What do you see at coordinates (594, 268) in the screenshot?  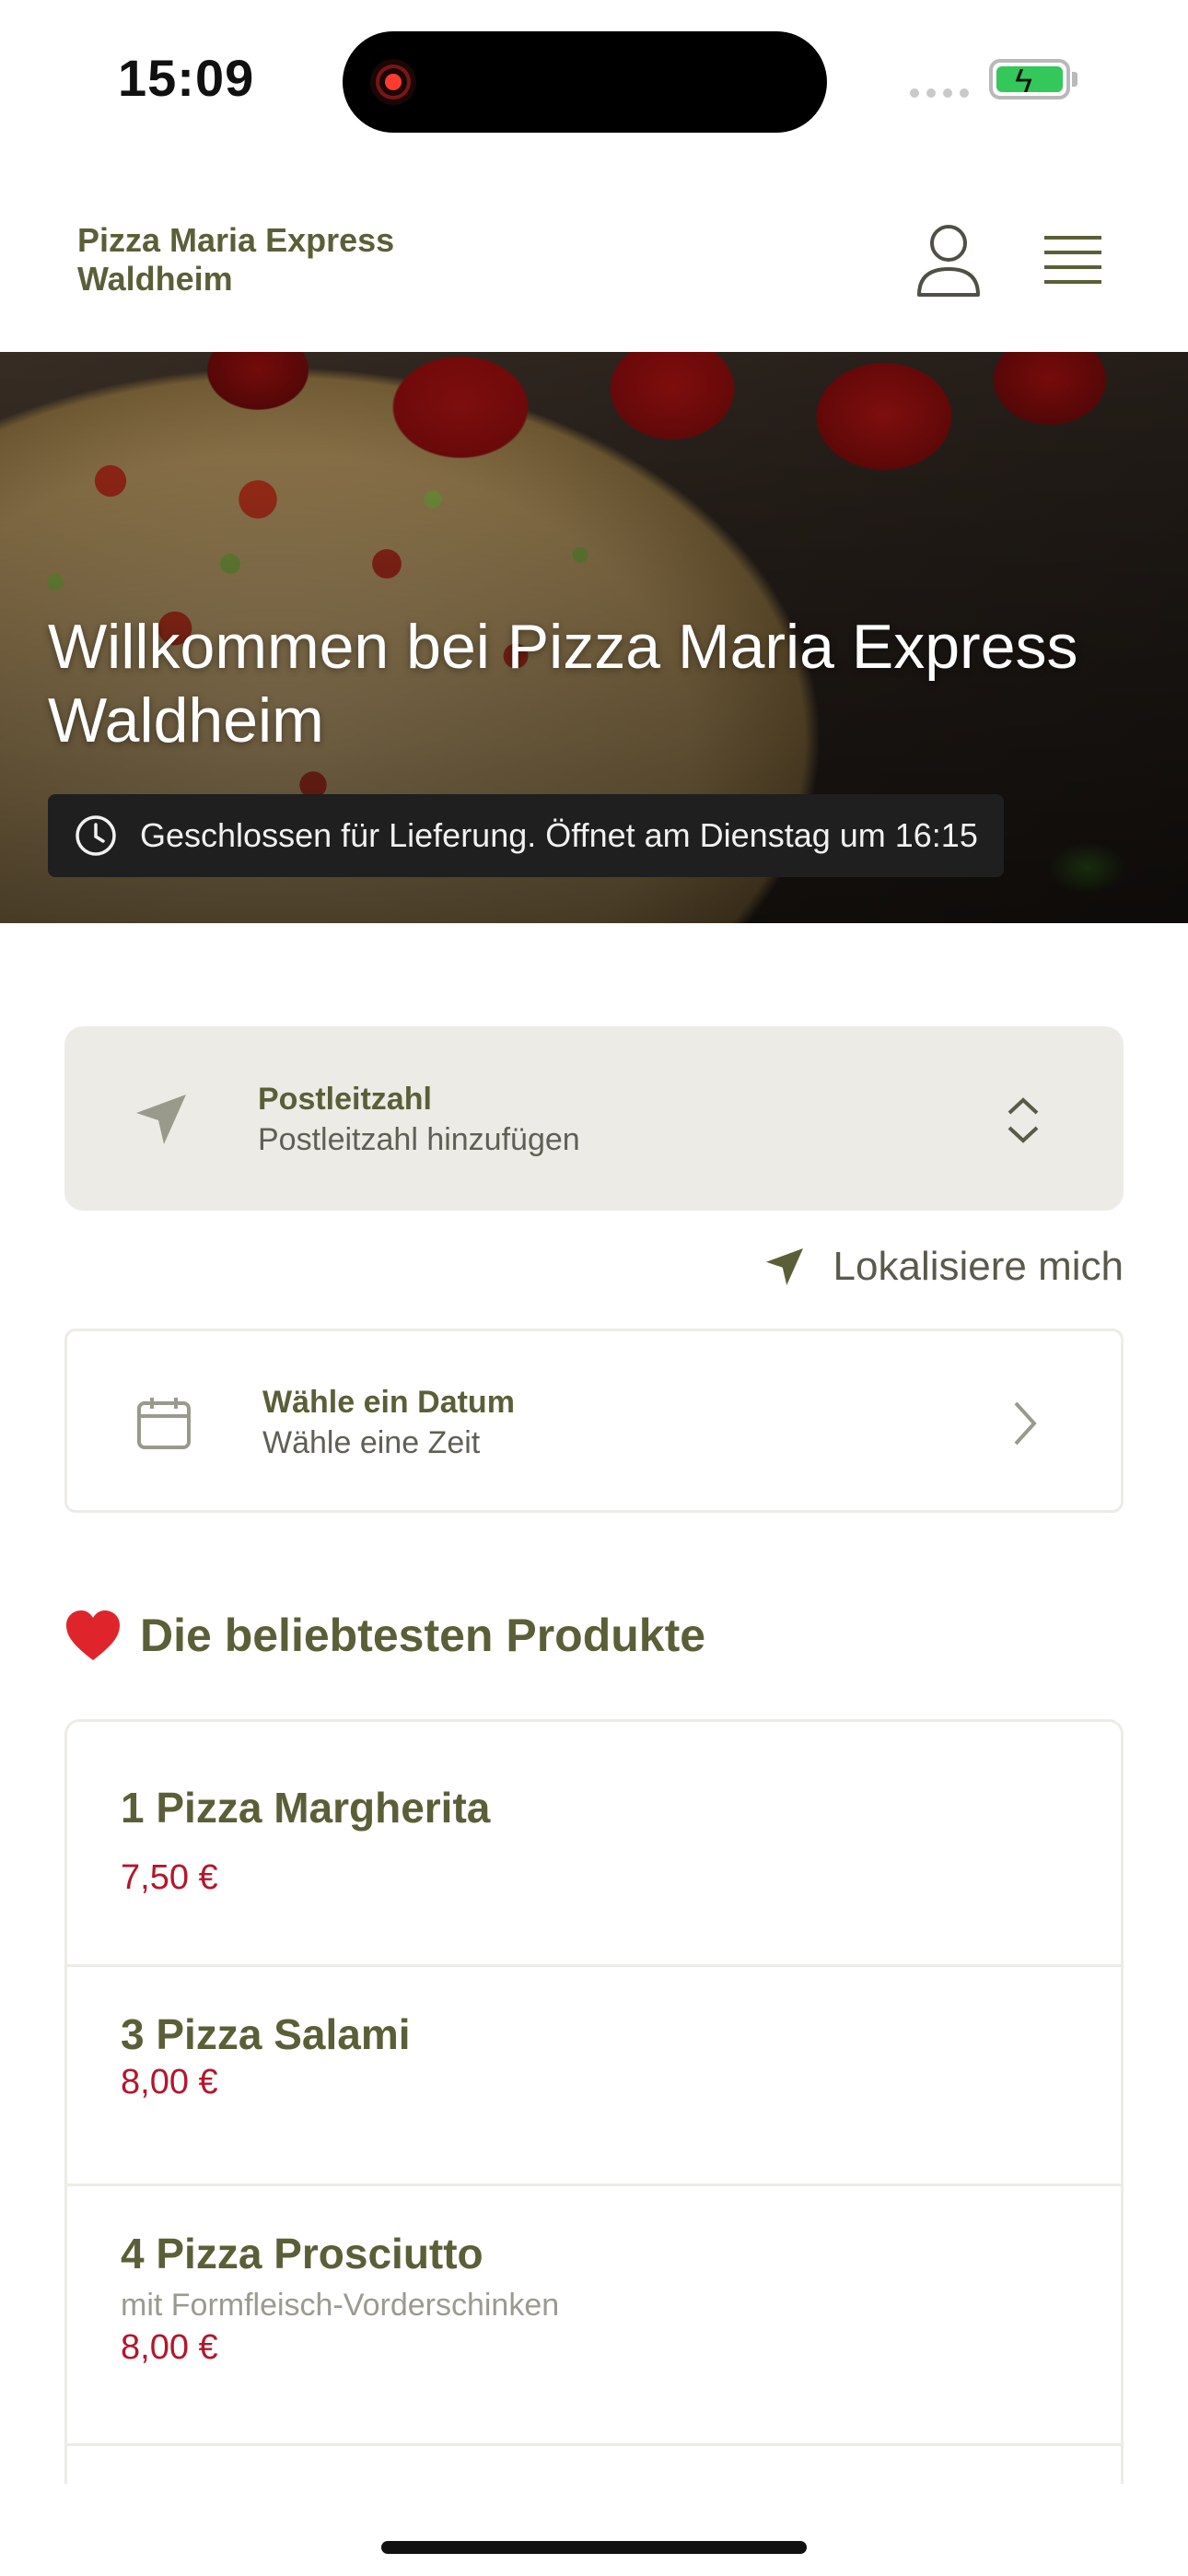 I see `app-header: Pizza Maria Express Waldheim` at bounding box center [594, 268].